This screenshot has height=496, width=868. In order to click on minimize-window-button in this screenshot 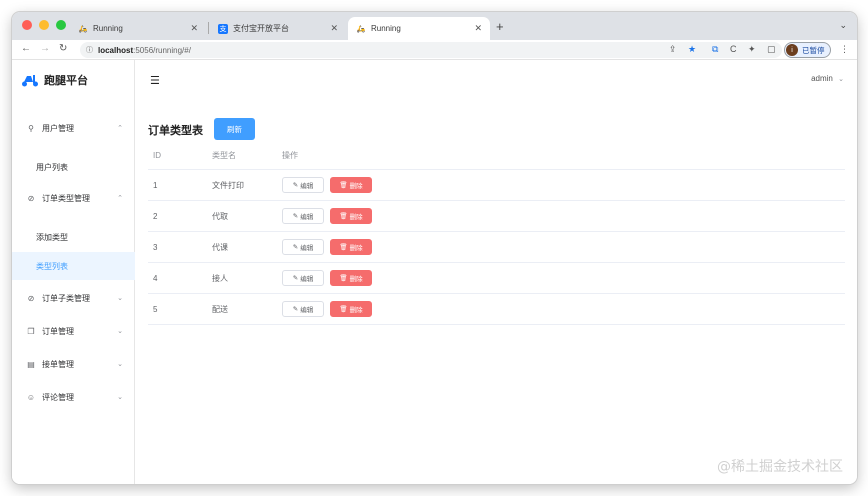, I will do `click(44, 25)`.